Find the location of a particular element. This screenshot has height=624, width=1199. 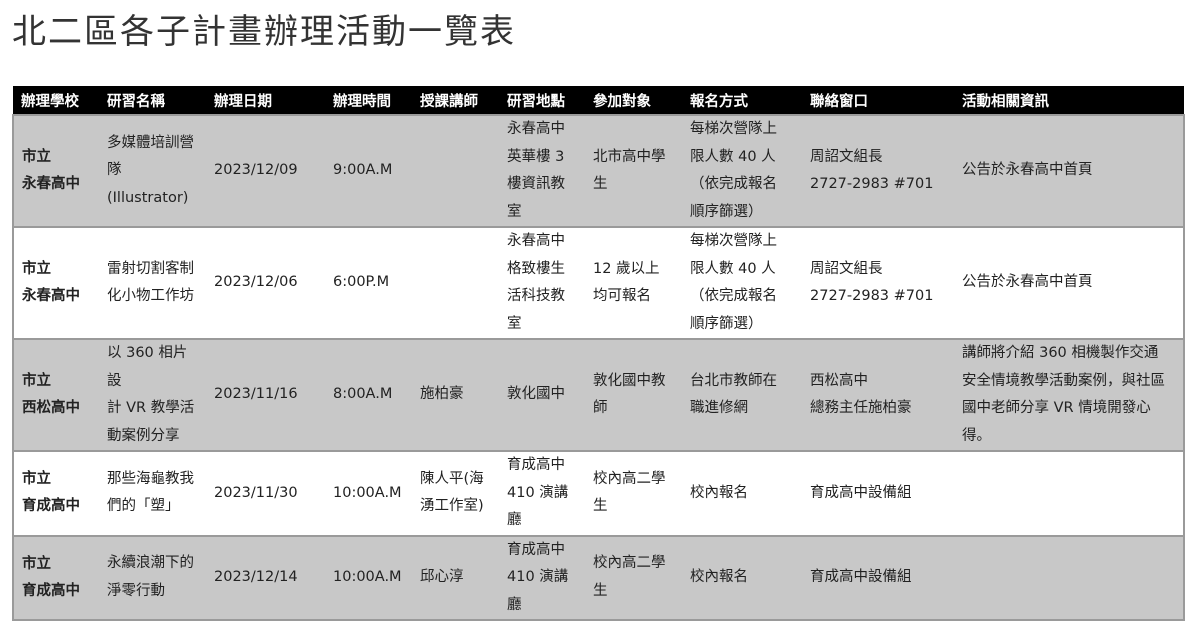

cell-registration: 校內報名 is located at coordinates (742, 494).